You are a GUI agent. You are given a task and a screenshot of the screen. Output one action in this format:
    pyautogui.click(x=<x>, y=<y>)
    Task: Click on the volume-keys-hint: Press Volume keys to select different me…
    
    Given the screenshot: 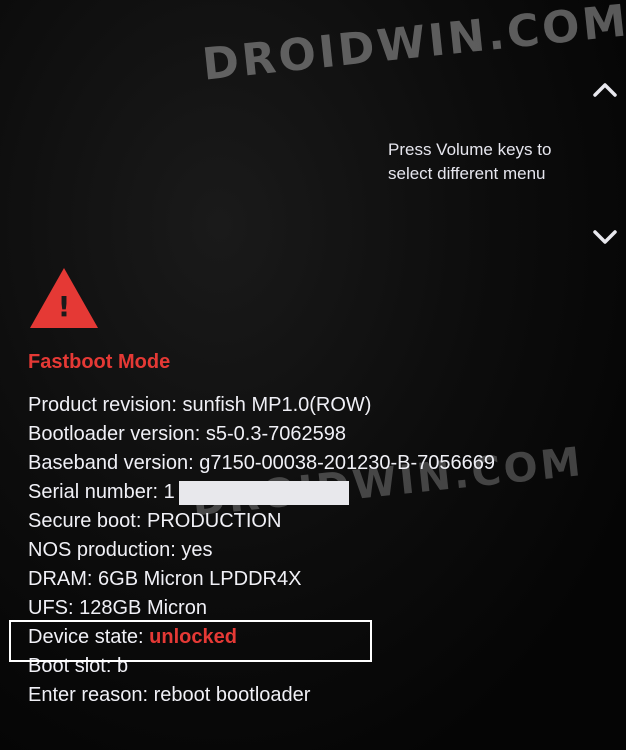 What is the action you would take?
    pyautogui.click(x=488, y=162)
    